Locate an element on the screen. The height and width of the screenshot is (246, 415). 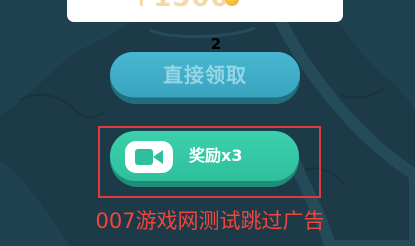
reward-amount: +1500 is located at coordinates (180, 5).